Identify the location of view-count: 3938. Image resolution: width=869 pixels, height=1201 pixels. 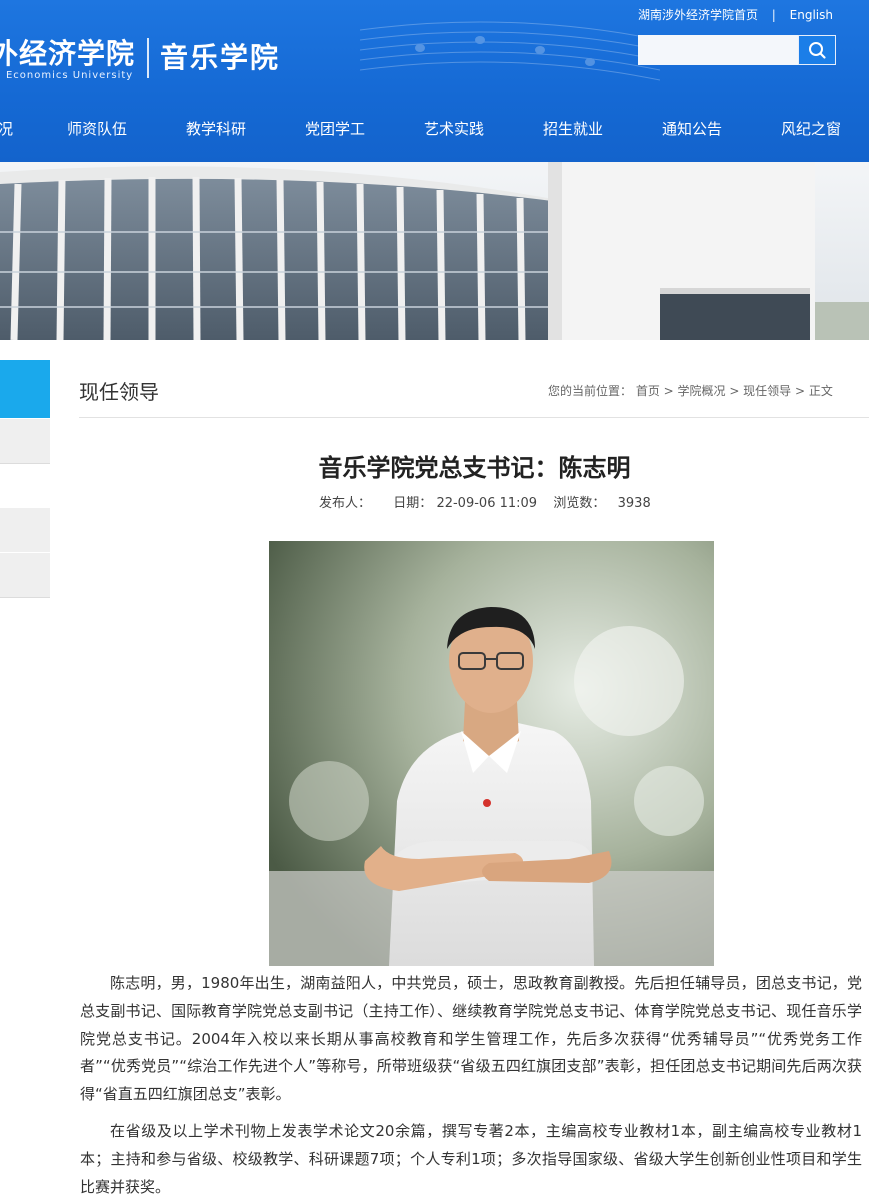
(634, 503).